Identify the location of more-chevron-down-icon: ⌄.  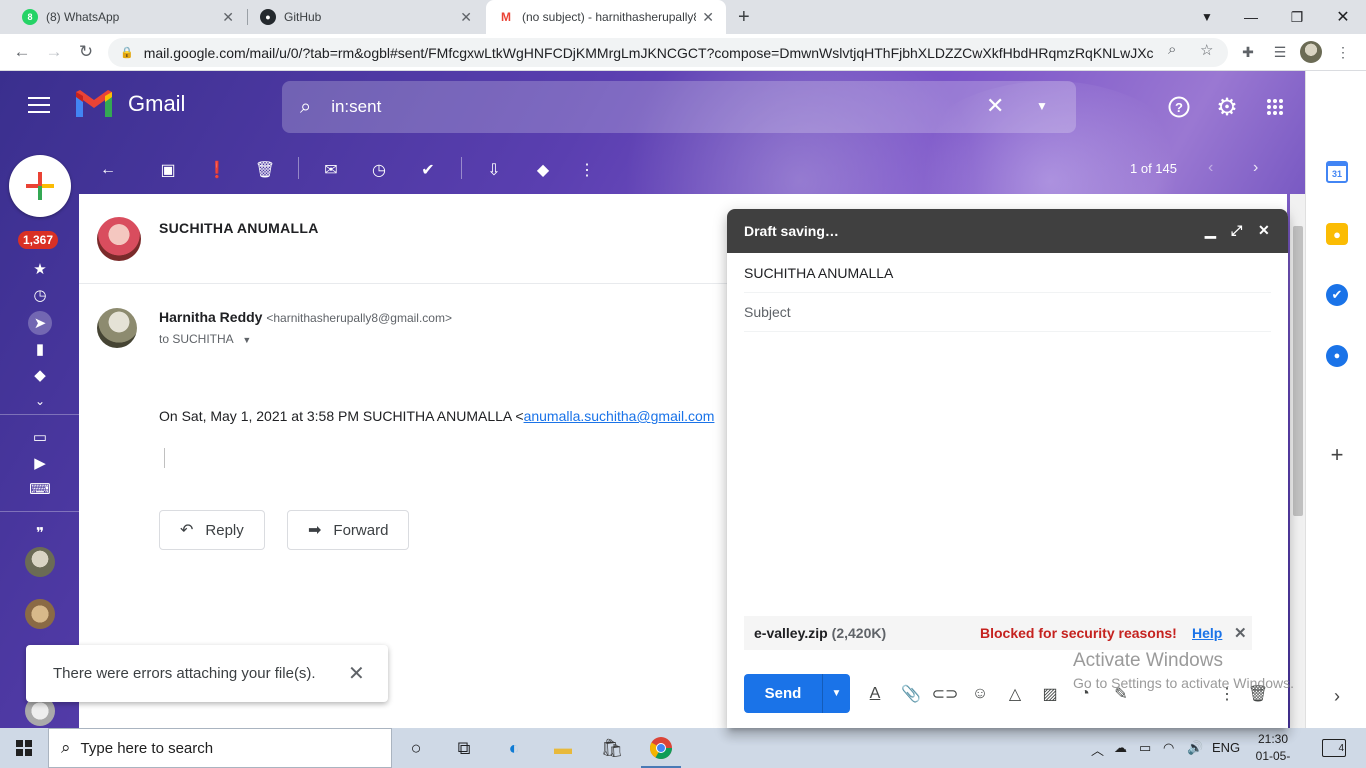
(40, 401).